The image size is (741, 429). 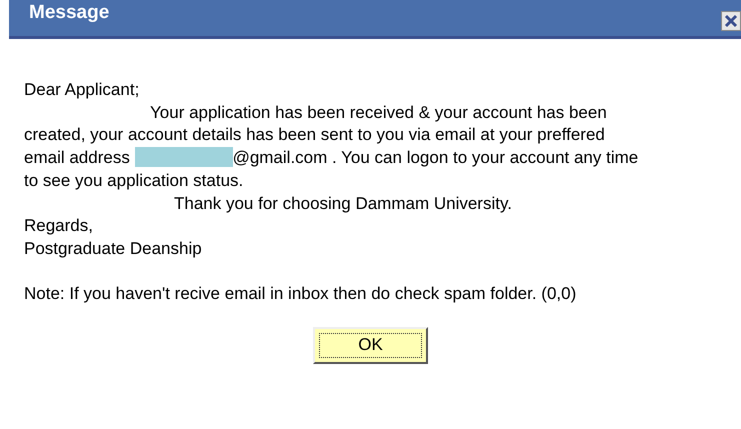 What do you see at coordinates (314, 134) in the screenshot?
I see `message-text: created, your account details has been sent to you via email at your preffered` at bounding box center [314, 134].